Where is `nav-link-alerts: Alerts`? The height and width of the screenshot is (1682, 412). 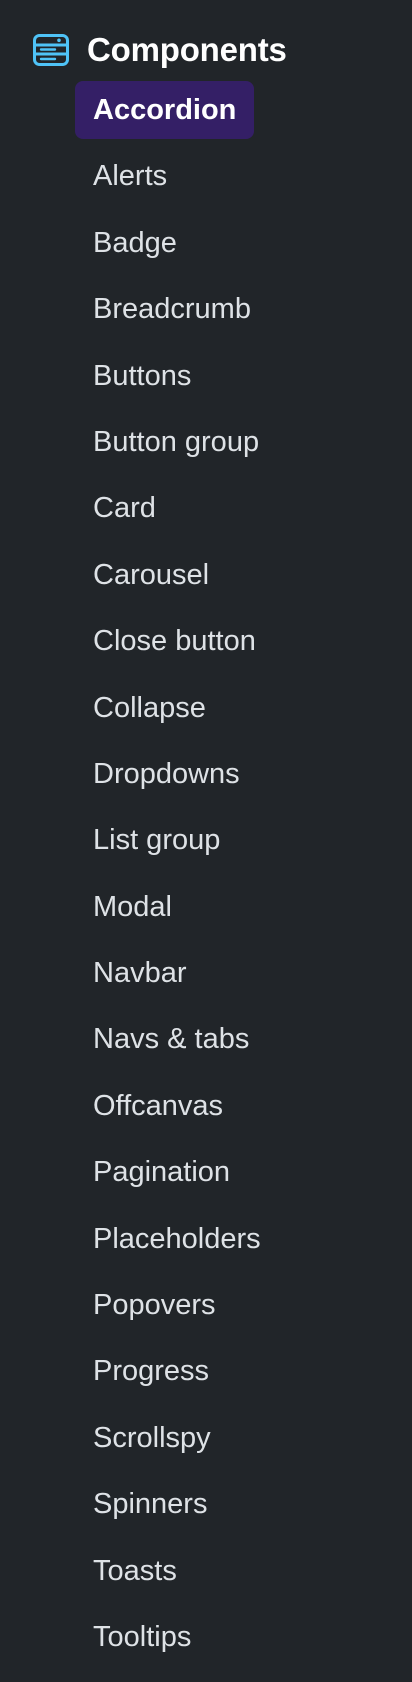 nav-link-alerts: Alerts is located at coordinates (130, 176).